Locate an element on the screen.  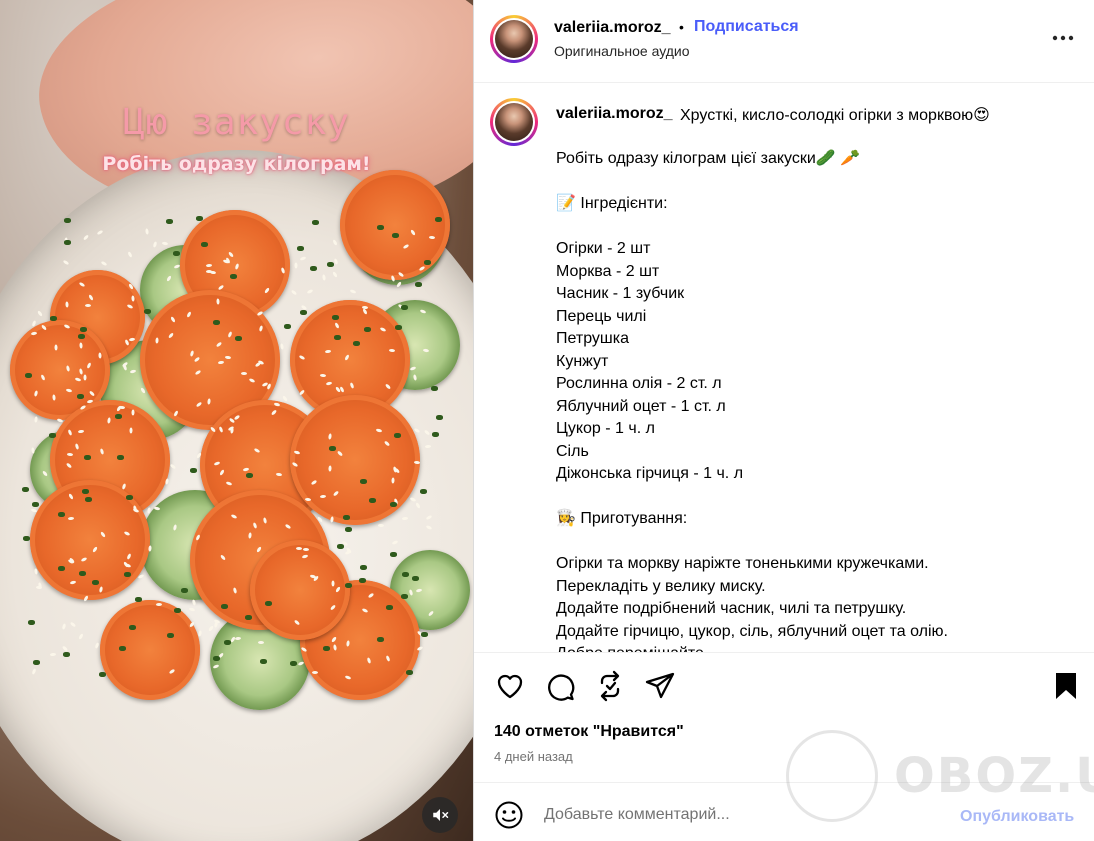
share-icon is located at coordinates (660, 686).